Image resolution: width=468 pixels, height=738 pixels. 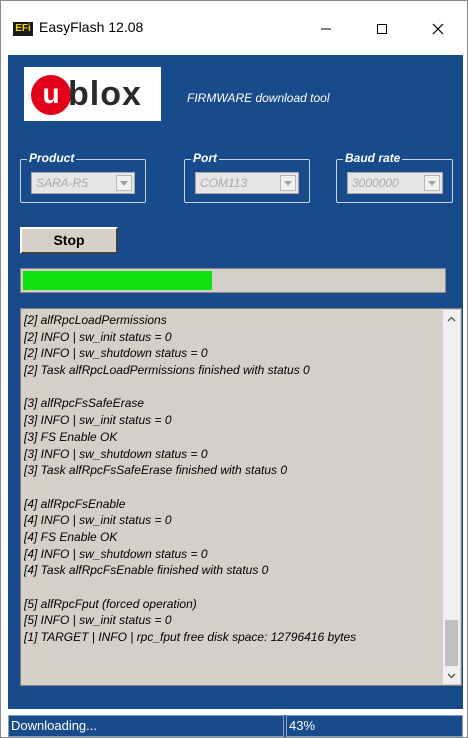 What do you see at coordinates (234, 28) in the screenshot?
I see `title-bar: EFi EasyFlash 12.08` at bounding box center [234, 28].